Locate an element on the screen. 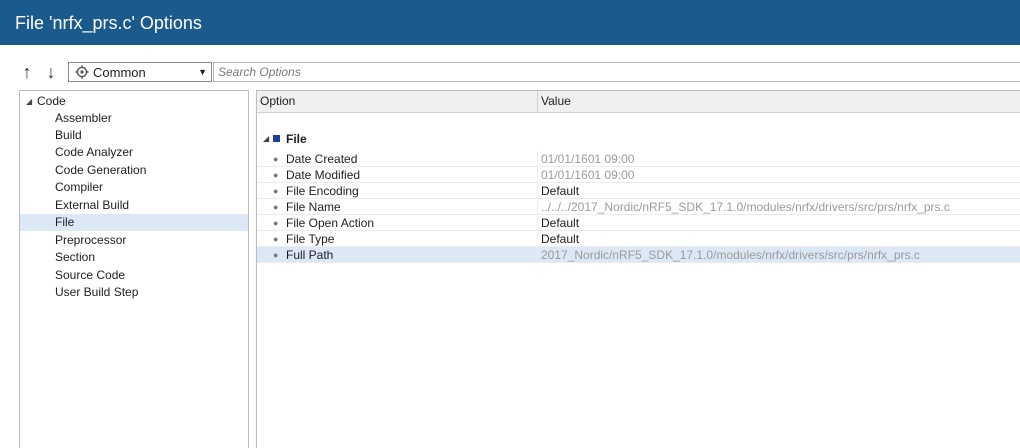  tree-item-code-generation: Code Generation is located at coordinates (134, 170).